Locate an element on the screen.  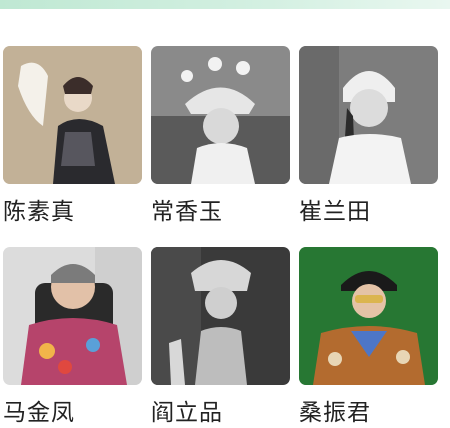
performer-card: 崔兰田 is located at coordinates (368, 136).